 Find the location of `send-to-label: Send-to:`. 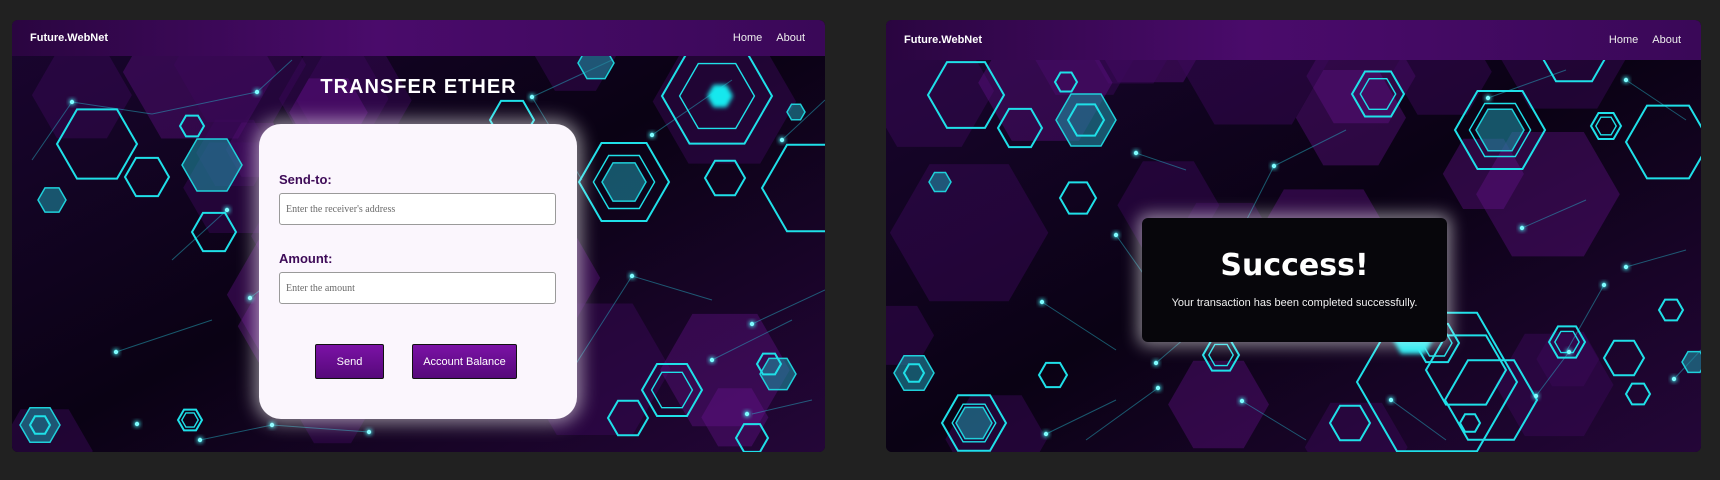

send-to-label: Send-to: is located at coordinates (305, 179).